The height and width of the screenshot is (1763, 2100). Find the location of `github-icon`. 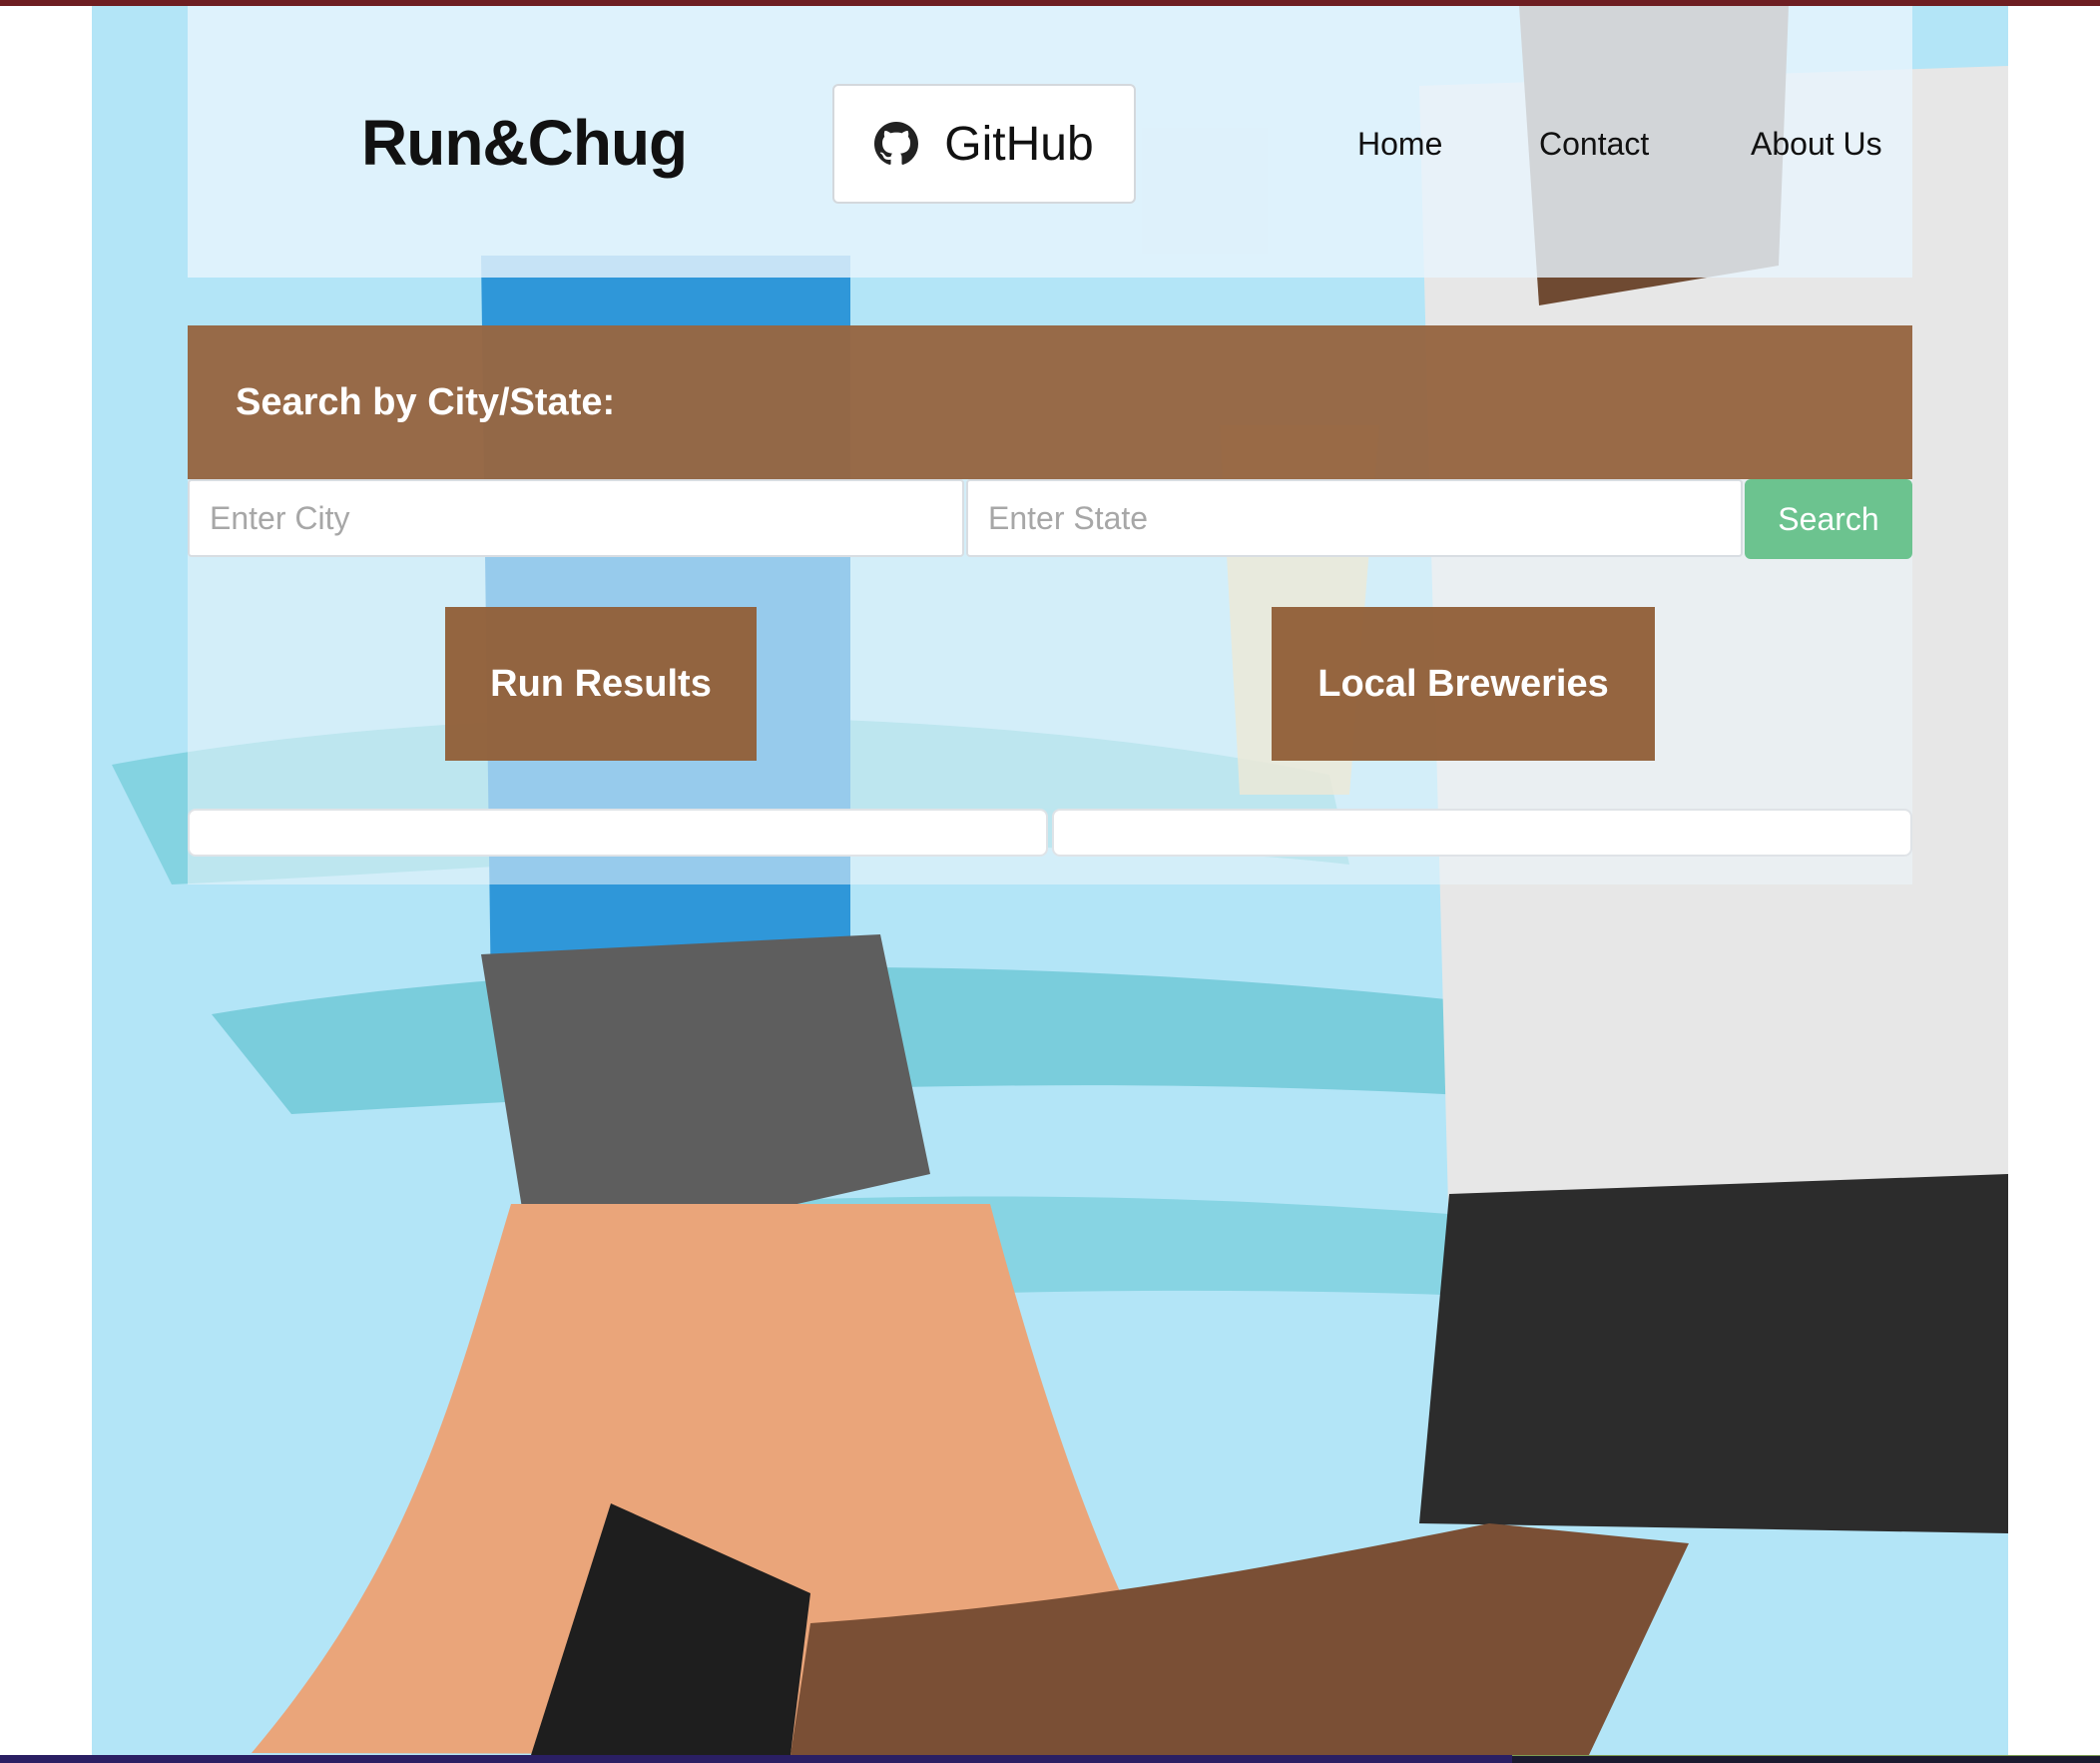

github-icon is located at coordinates (896, 144).